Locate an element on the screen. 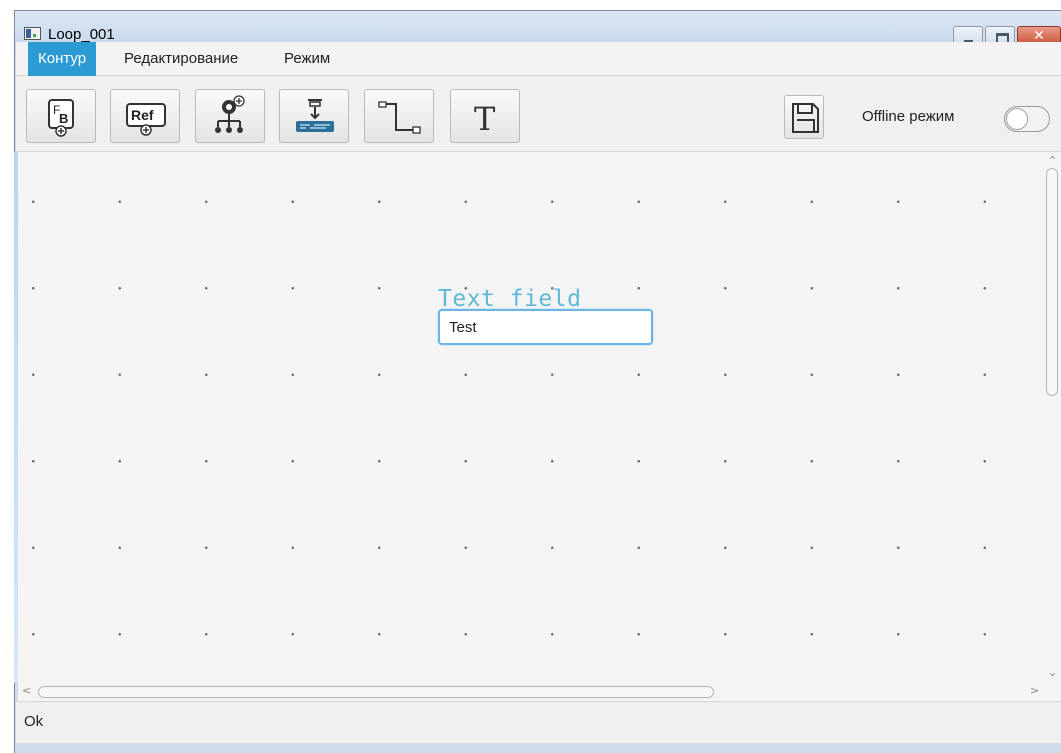  menu-bar: Контур Редактирование Режим is located at coordinates (538, 59).